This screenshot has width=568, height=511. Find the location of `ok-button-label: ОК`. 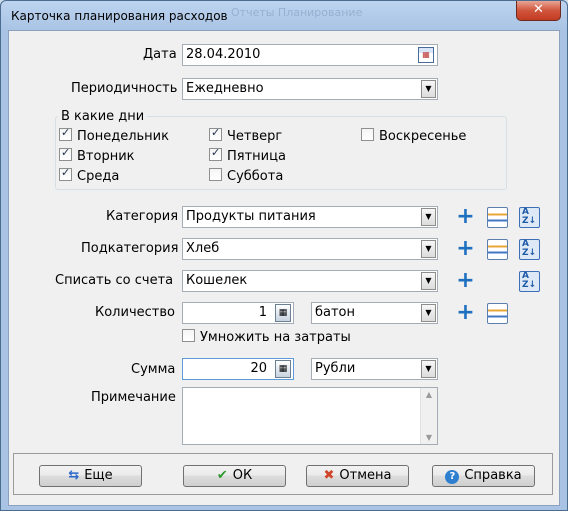

ok-button-label: ОК is located at coordinates (242, 475).